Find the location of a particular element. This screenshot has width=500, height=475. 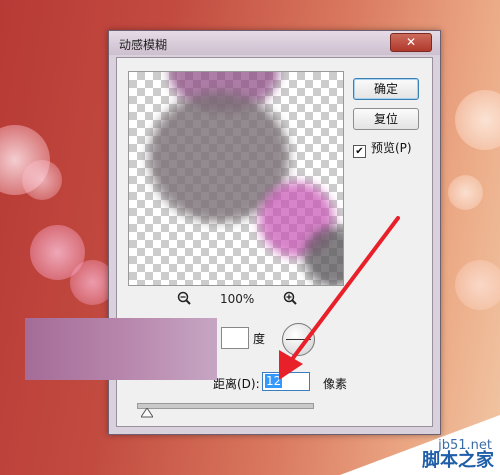

zoom-controls: 100% is located at coordinates (252, 300).